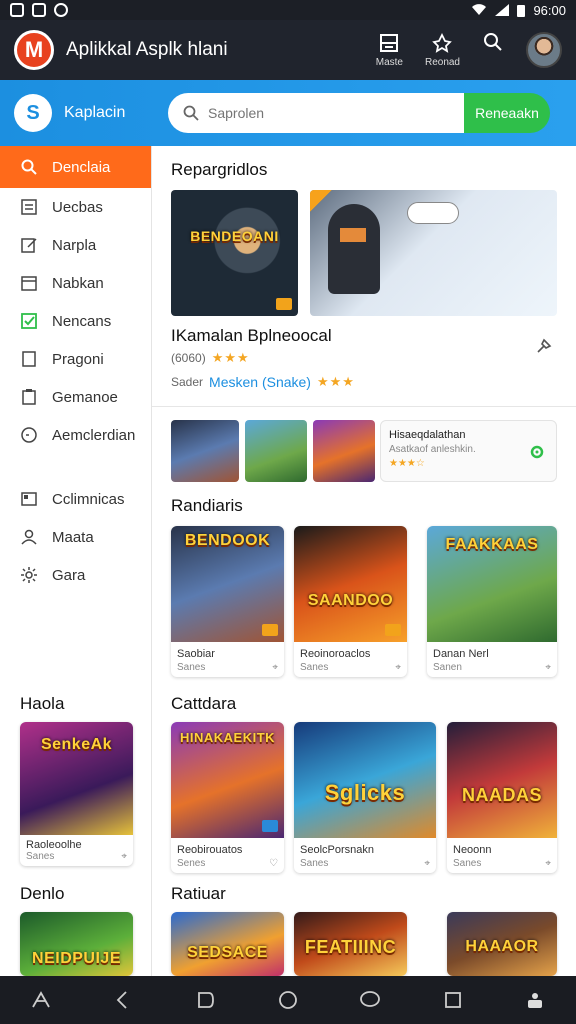 The width and height of the screenshot is (576, 1024). What do you see at coordinates (353, 235) in the screenshot?
I see `mask-image` at bounding box center [353, 235].